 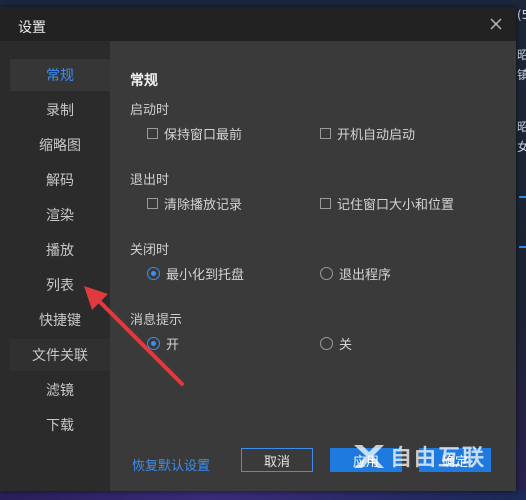 What do you see at coordinates (163, 343) in the screenshot?
I see `radio-notify-on: 开` at bounding box center [163, 343].